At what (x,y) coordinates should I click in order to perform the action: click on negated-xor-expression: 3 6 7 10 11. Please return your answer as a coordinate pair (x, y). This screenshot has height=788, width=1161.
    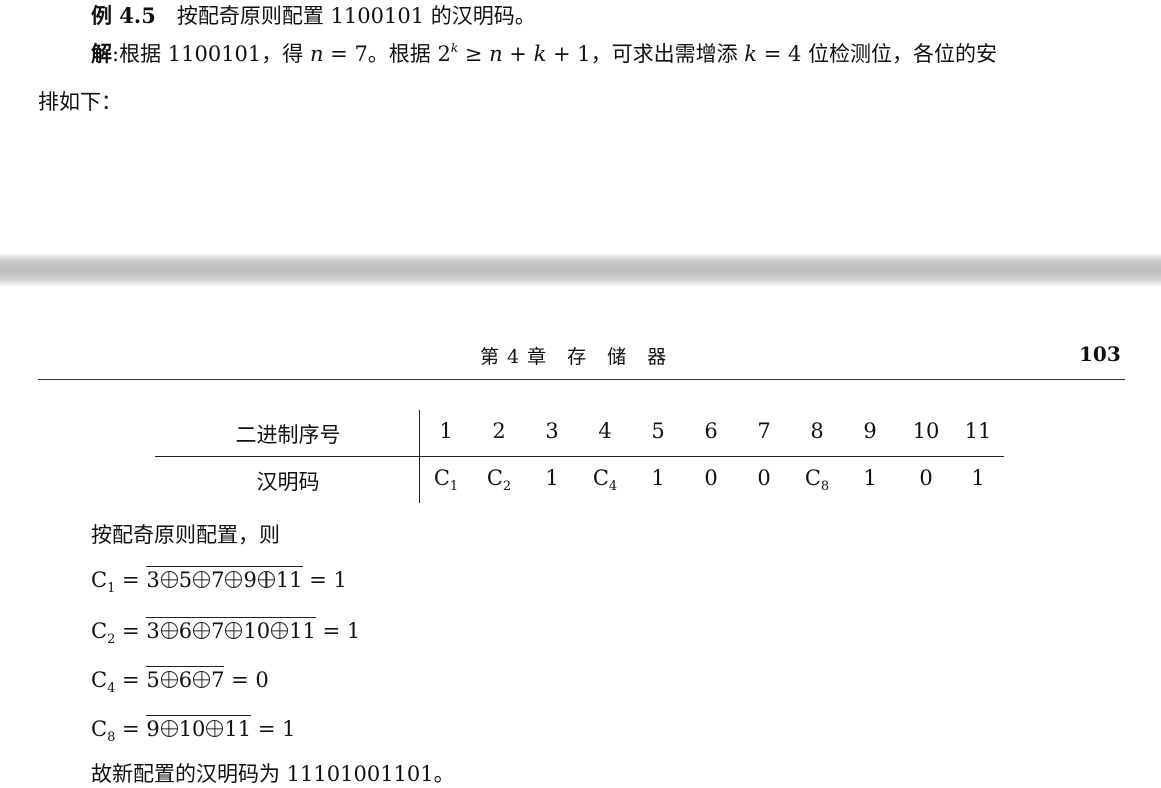
    Looking at the image, I should click on (231, 630).